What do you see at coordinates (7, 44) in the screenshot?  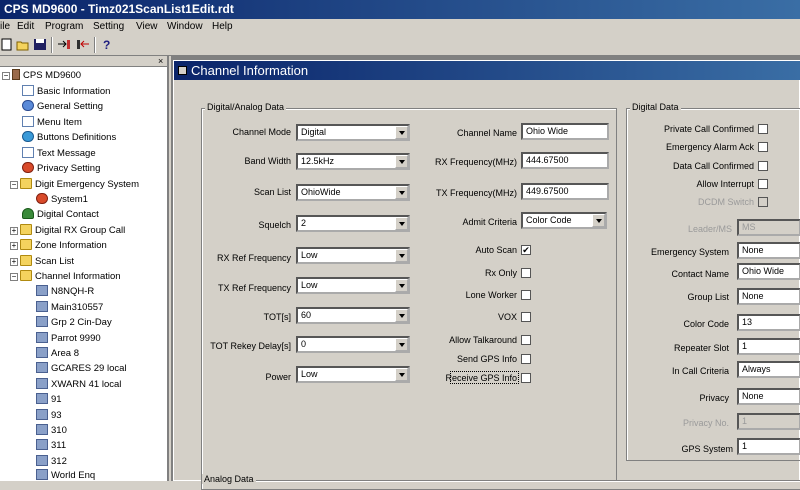 I see `new-icon` at bounding box center [7, 44].